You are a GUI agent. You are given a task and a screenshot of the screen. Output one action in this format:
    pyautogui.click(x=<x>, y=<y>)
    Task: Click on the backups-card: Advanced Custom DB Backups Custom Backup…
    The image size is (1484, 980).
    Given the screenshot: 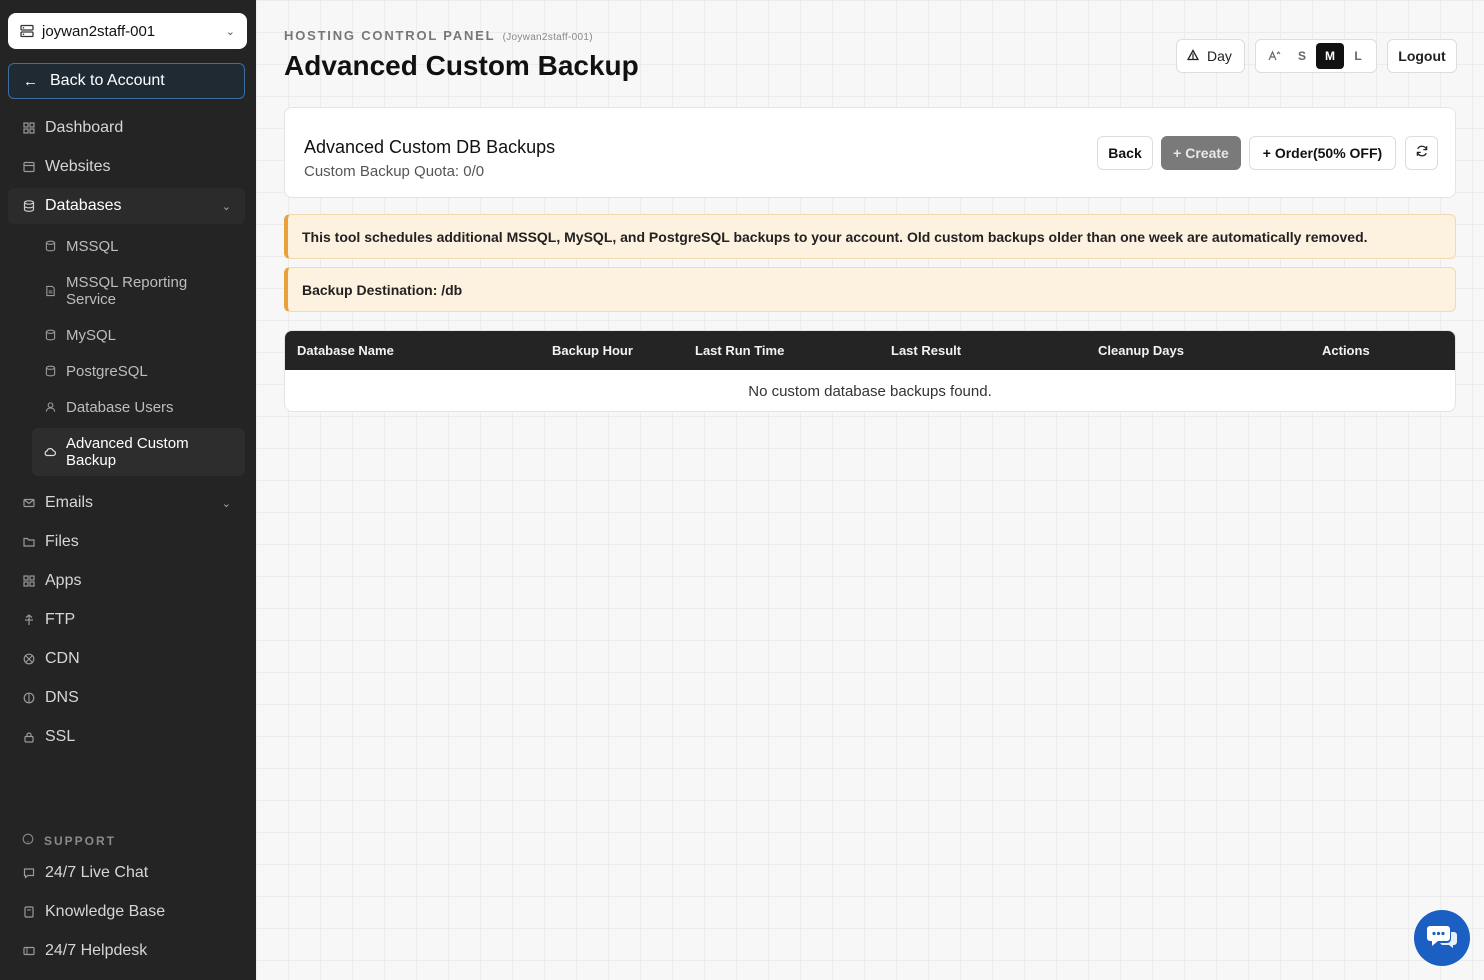 What is the action you would take?
    pyautogui.click(x=870, y=152)
    